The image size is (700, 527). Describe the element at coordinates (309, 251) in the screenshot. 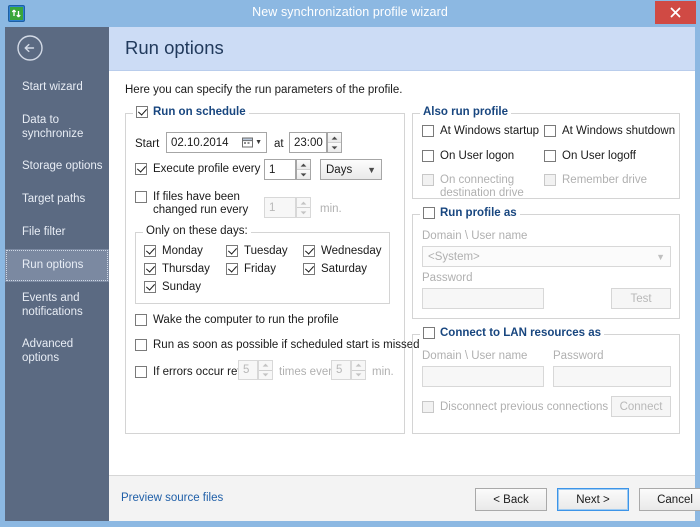

I see `day-wednesday-checkbox` at that location.